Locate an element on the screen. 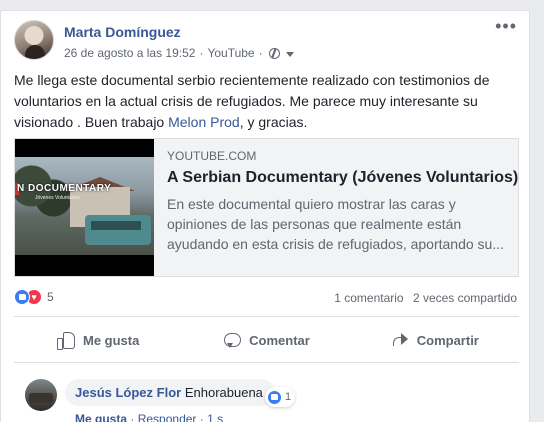 The width and height of the screenshot is (544, 422). comment-like-link: Me gusta is located at coordinates (101, 417).